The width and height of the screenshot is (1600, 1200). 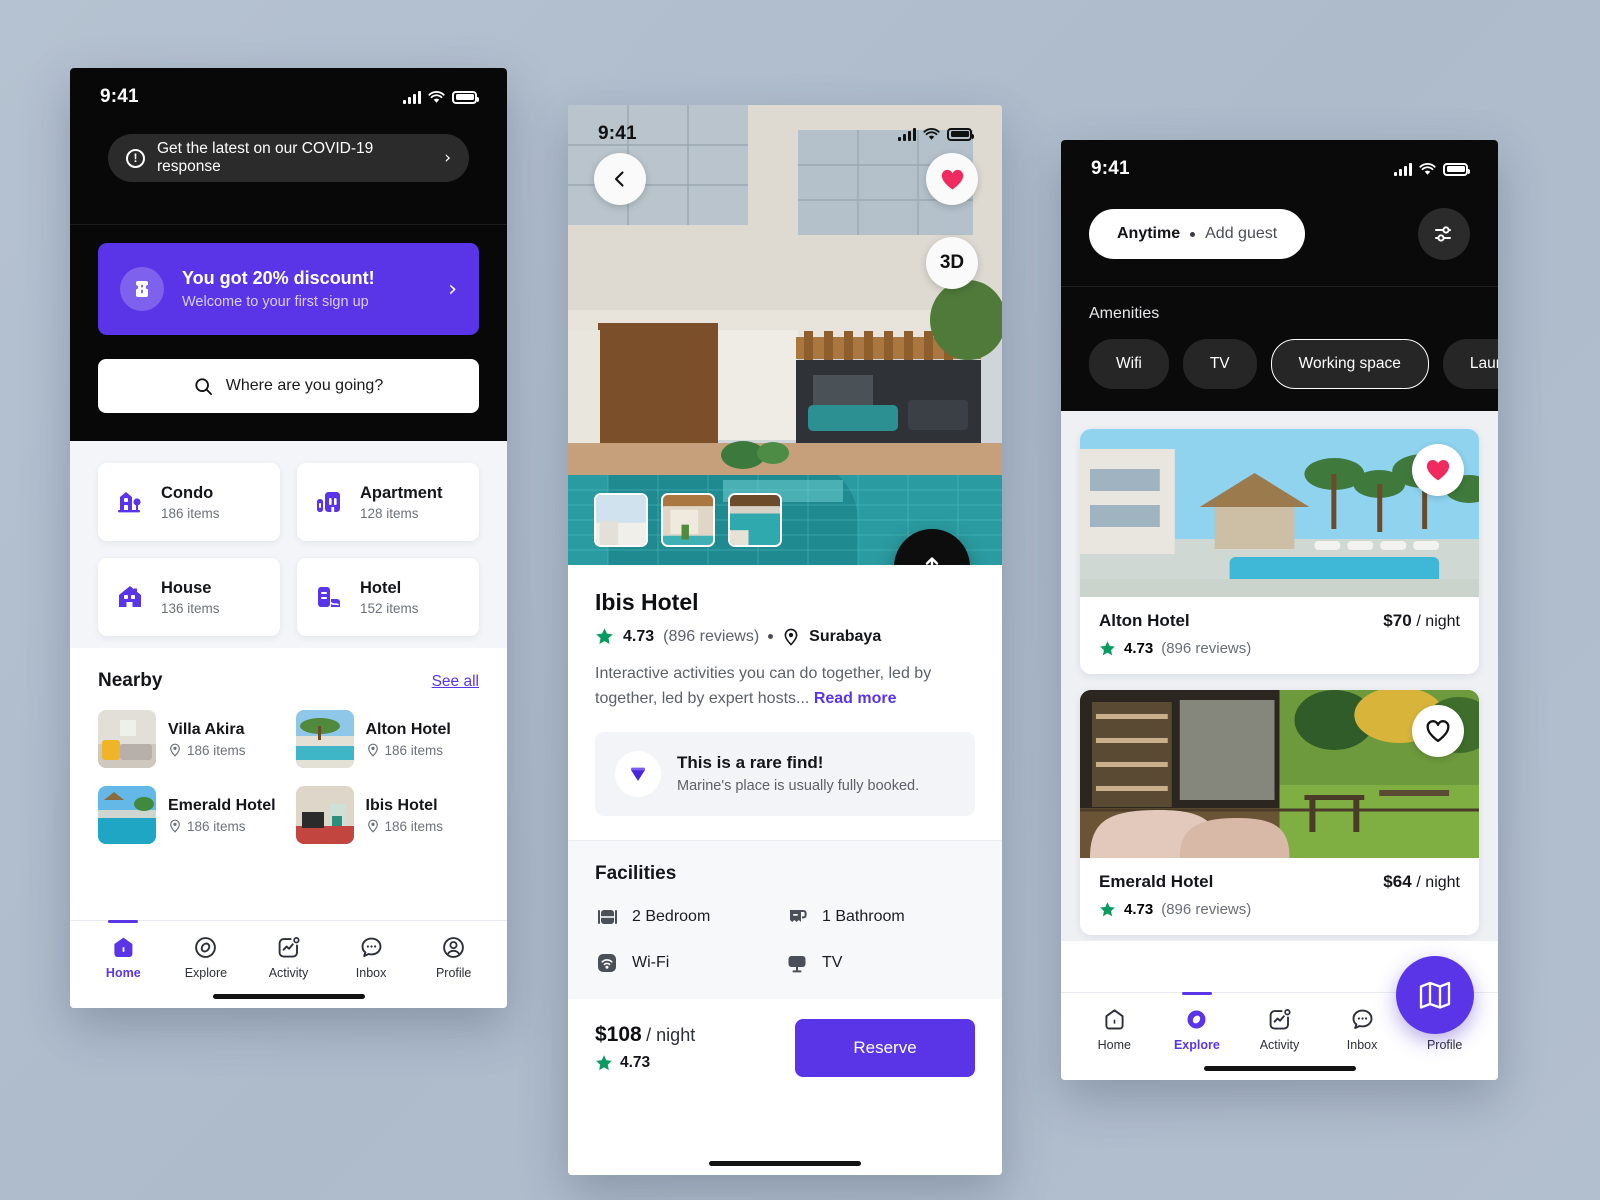 What do you see at coordinates (1279, 513) in the screenshot?
I see `listing-image` at bounding box center [1279, 513].